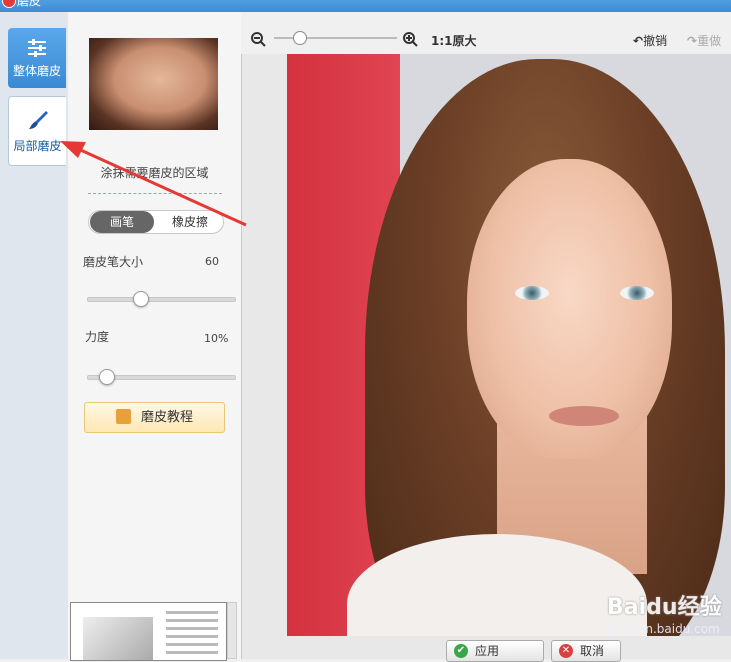 The height and width of the screenshot is (662, 731). What do you see at coordinates (258, 39) in the screenshot?
I see `zoom-out-icon` at bounding box center [258, 39].